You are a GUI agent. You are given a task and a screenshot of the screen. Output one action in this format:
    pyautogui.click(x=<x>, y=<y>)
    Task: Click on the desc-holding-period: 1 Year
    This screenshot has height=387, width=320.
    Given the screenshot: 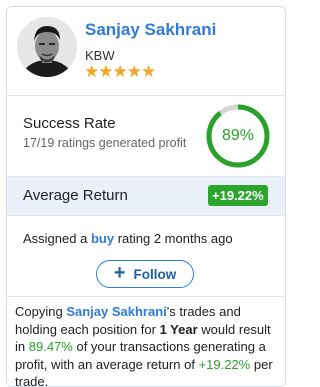 What is the action you would take?
    pyautogui.click(x=179, y=329)
    